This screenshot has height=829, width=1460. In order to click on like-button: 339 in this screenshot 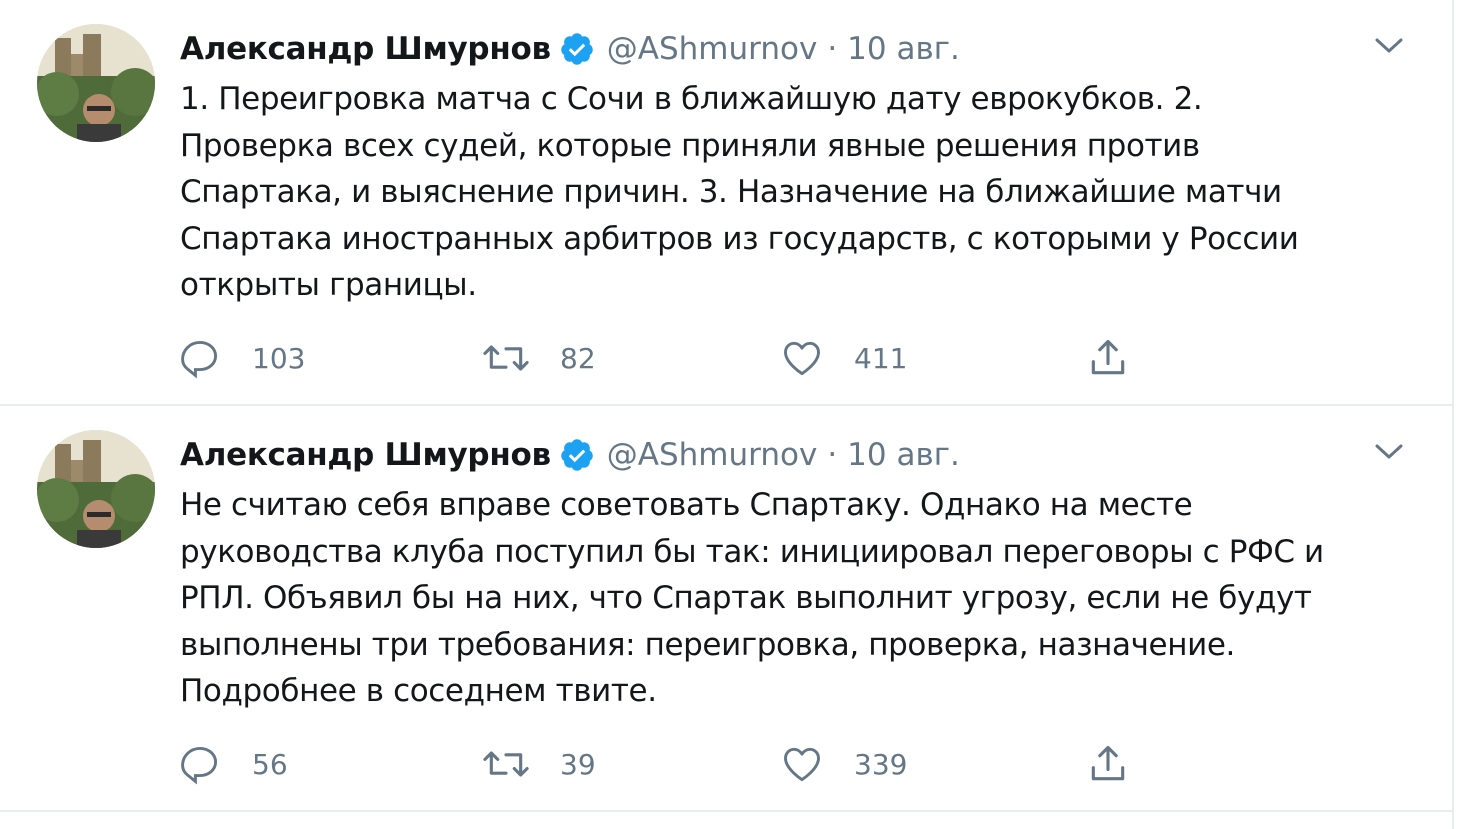, I will do `click(843, 764)`.